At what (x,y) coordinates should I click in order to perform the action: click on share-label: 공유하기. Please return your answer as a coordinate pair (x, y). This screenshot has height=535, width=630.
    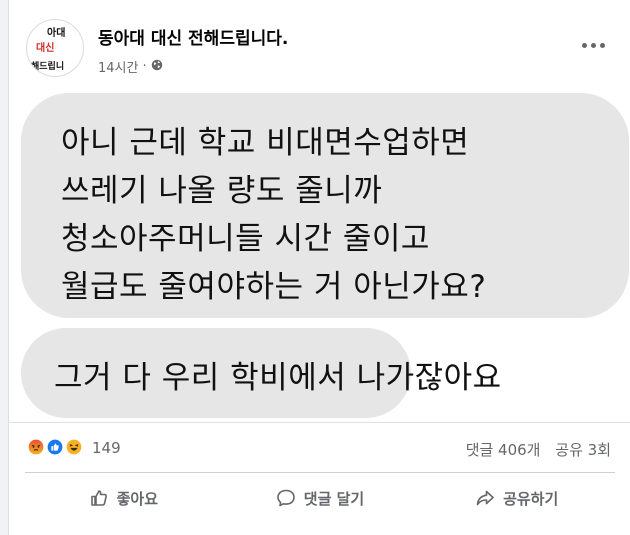
    Looking at the image, I should click on (531, 498).